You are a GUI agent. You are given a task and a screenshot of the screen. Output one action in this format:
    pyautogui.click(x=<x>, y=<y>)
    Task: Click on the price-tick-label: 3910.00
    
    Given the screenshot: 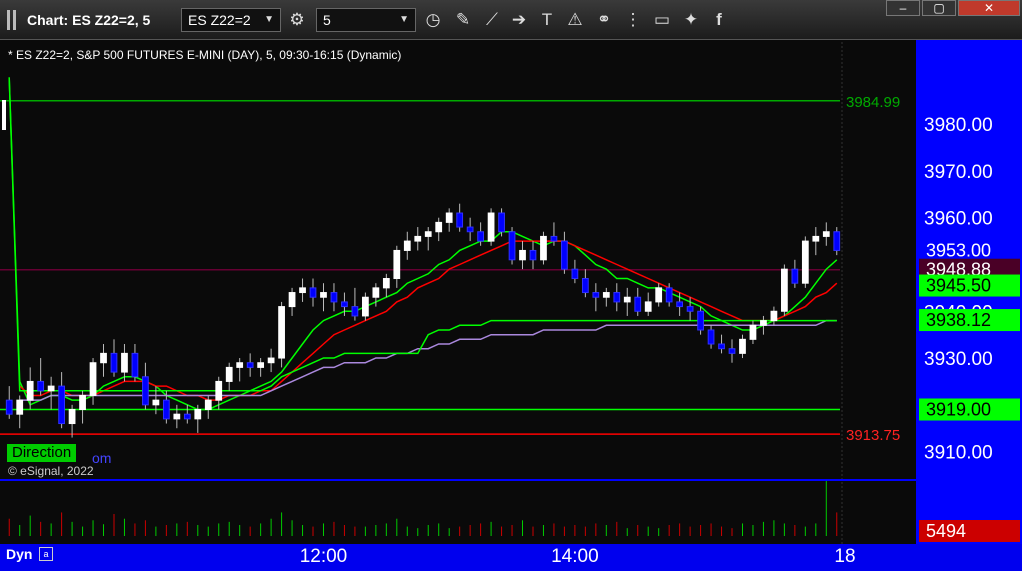 What is the action you would take?
    pyautogui.click(x=958, y=453)
    